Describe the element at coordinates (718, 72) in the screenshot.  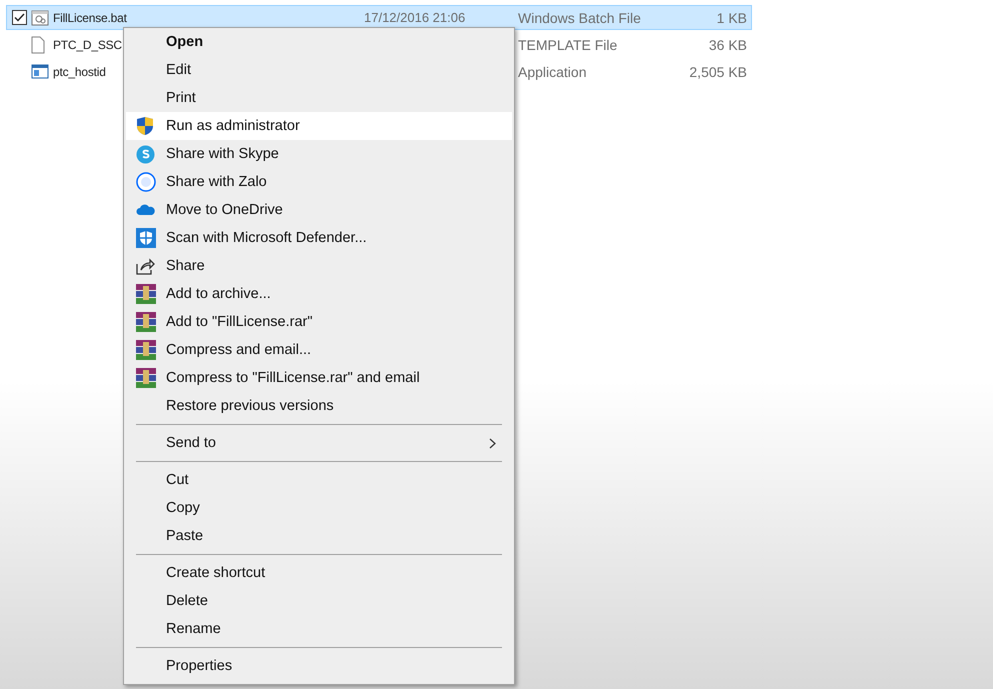
I see `file-size: 2,505 KB` at that location.